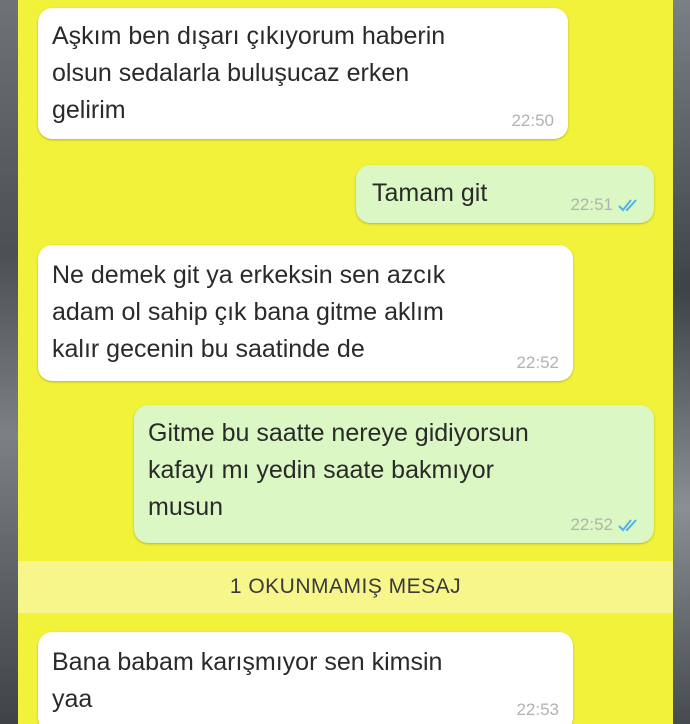 This screenshot has height=724, width=690. I want to click on message-meta: 22:50, so click(532, 121).